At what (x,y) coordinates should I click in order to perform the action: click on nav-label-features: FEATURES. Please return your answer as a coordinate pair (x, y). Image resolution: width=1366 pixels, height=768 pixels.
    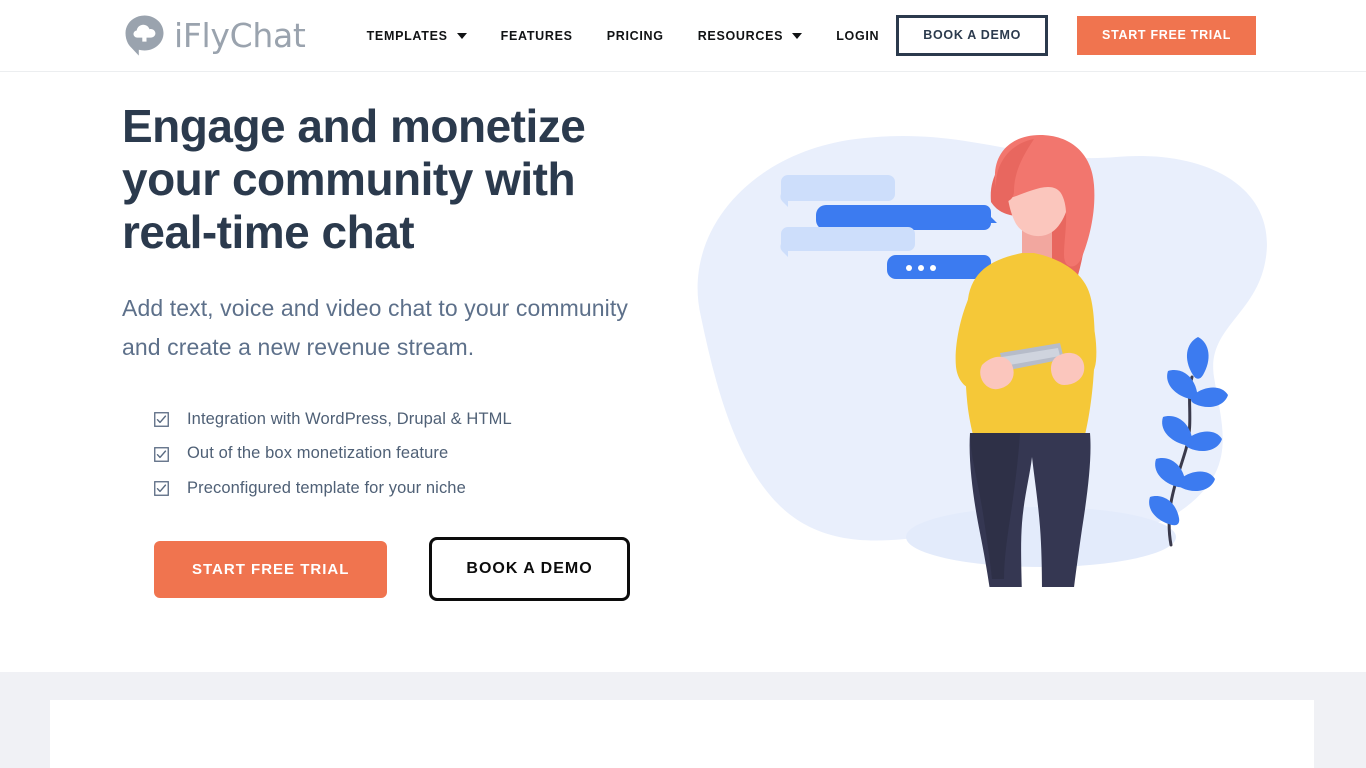
    Looking at the image, I should click on (536, 35).